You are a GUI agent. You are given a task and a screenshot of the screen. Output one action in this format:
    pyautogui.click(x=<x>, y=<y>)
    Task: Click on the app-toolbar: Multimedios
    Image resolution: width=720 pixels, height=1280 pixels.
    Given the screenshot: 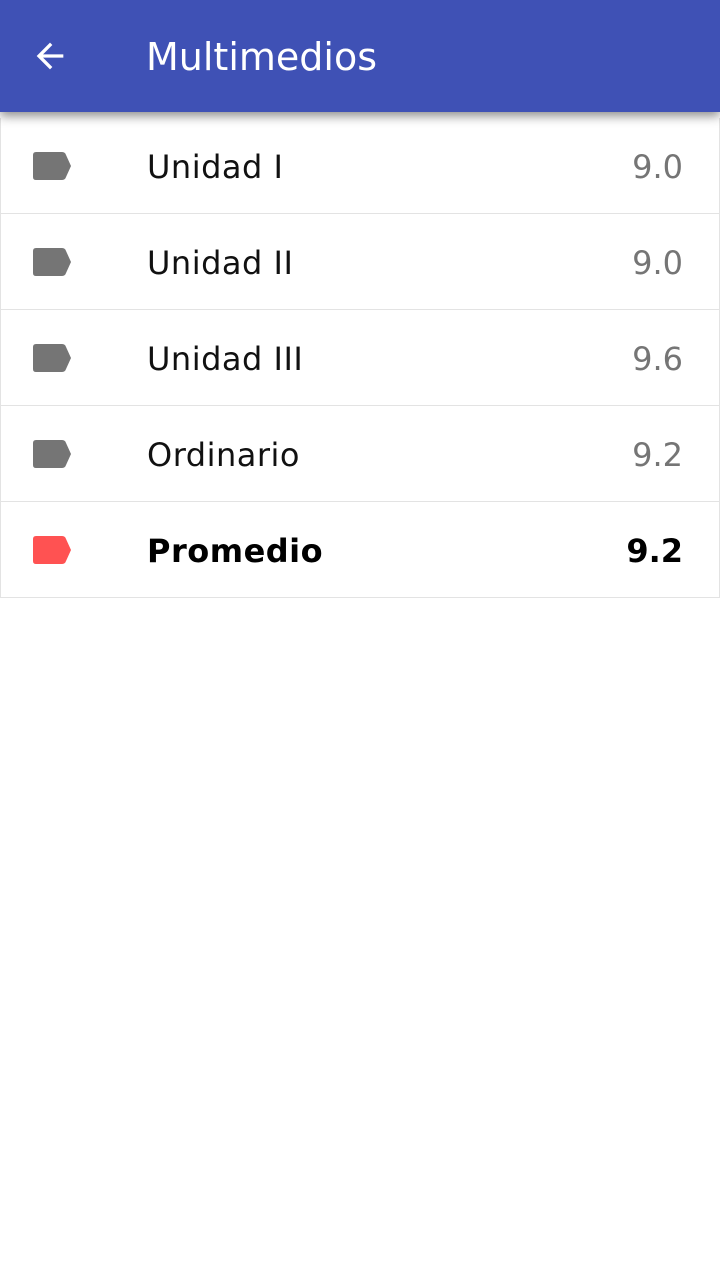 What is the action you would take?
    pyautogui.click(x=360, y=56)
    